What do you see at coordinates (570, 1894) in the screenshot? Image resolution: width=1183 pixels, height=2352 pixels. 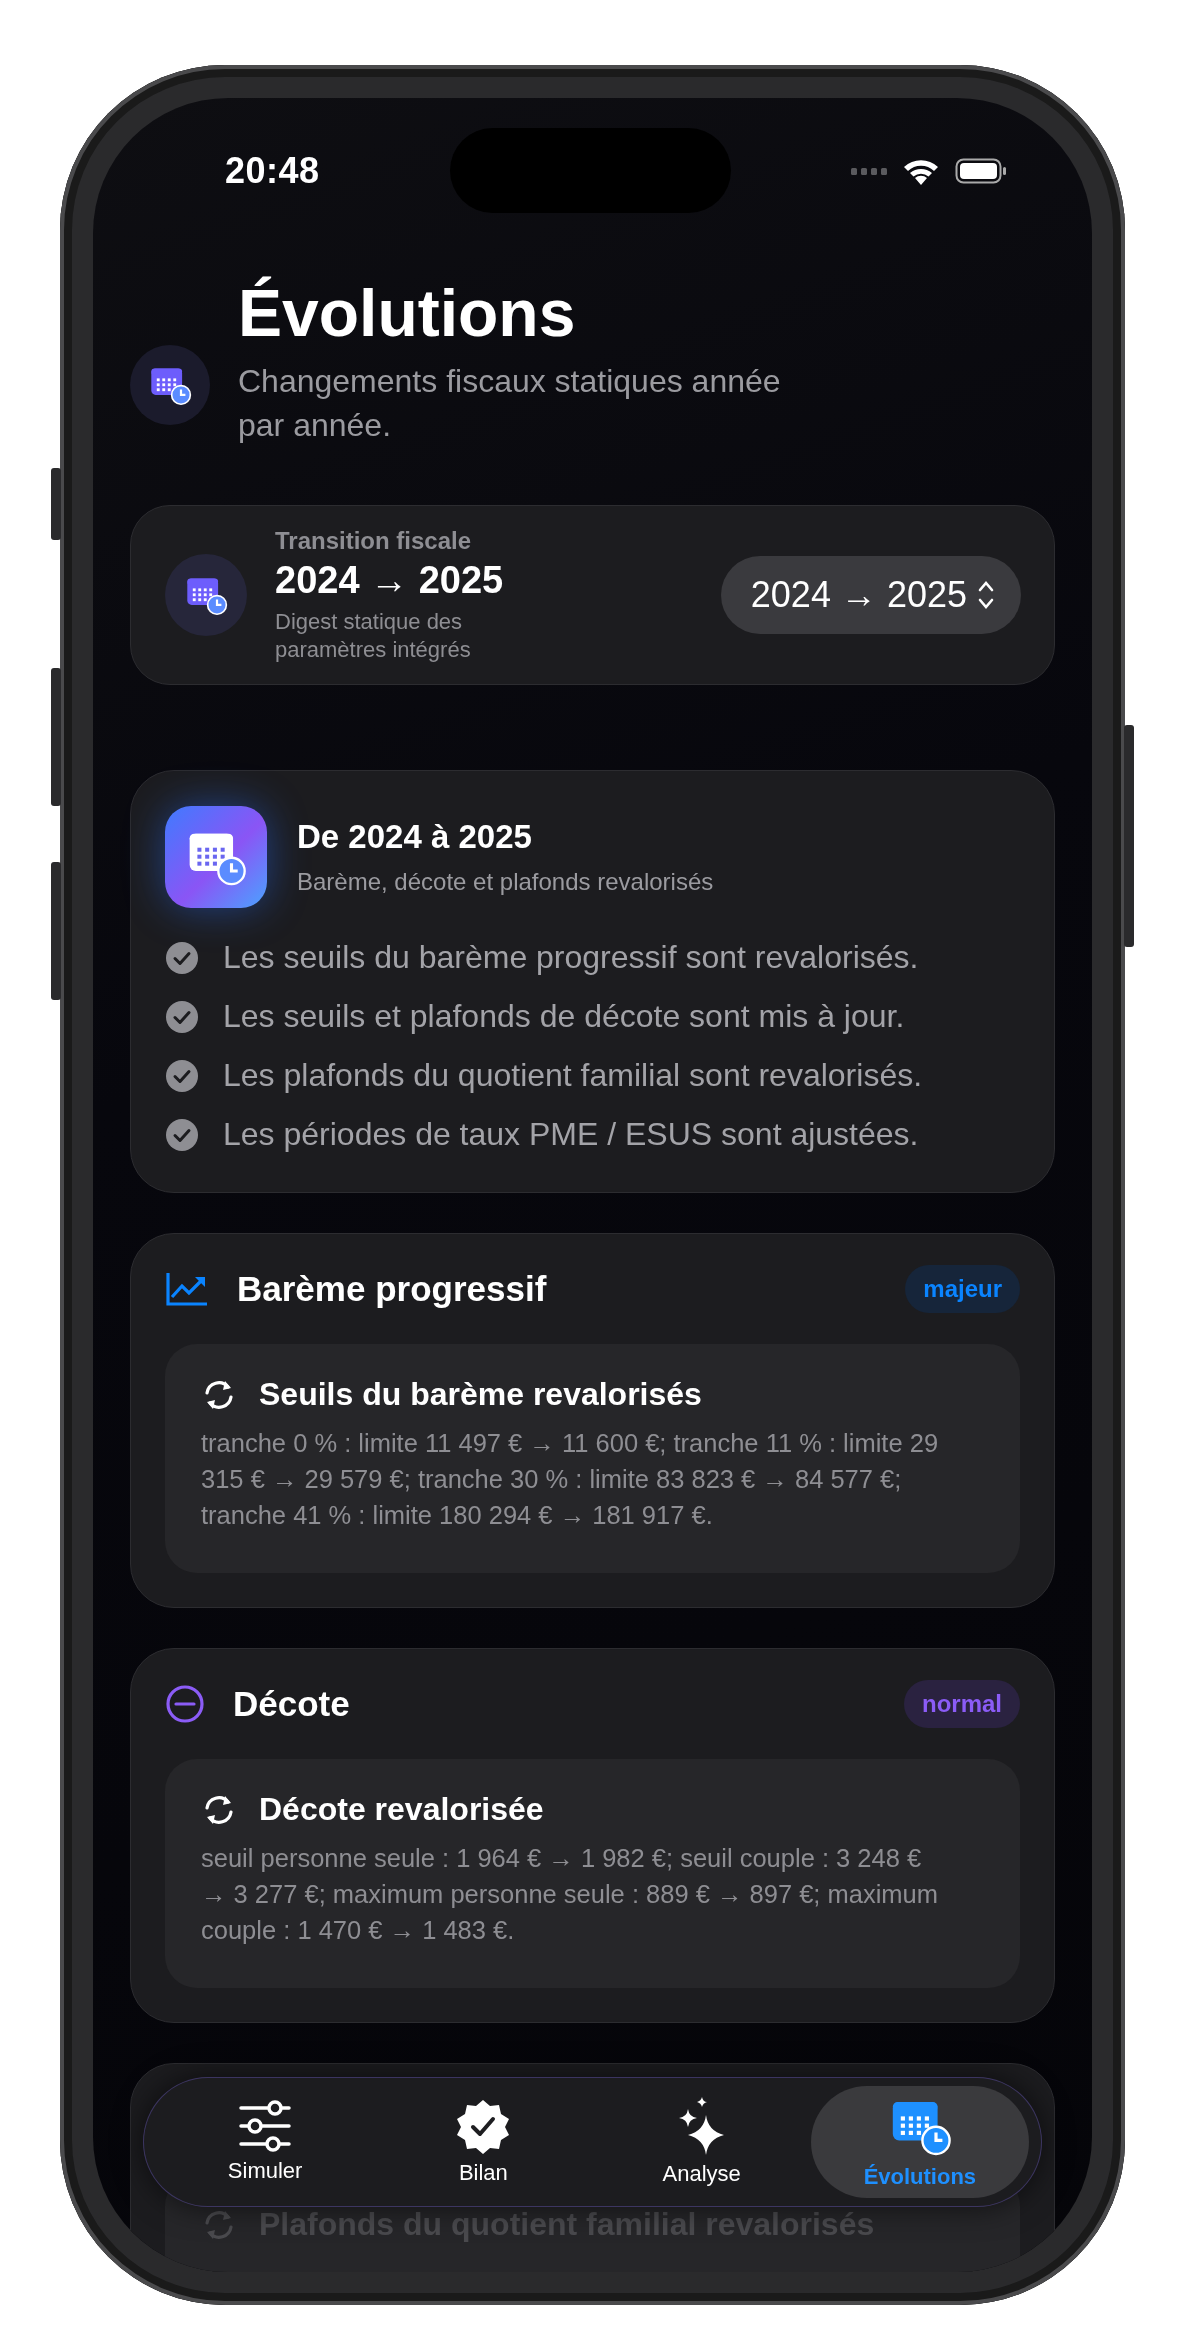 I see `change-detail: seuil personne seule : 1 964 € → 1 982 €; seuil couple : 3 248 € → 3 277 €; maximum personne seule : 889 € → 897 €; maximum couple : 1 470 € → 1 483 €.` at bounding box center [570, 1894].